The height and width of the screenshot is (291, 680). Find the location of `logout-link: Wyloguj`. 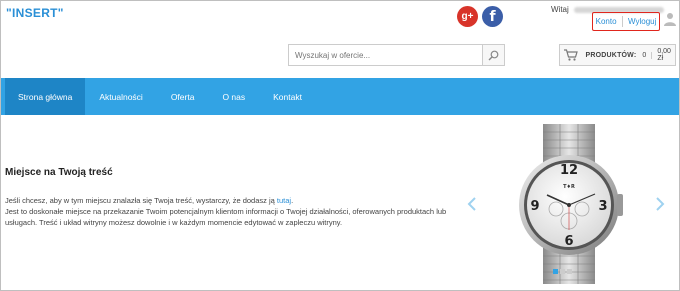

logout-link: Wyloguj is located at coordinates (642, 21).